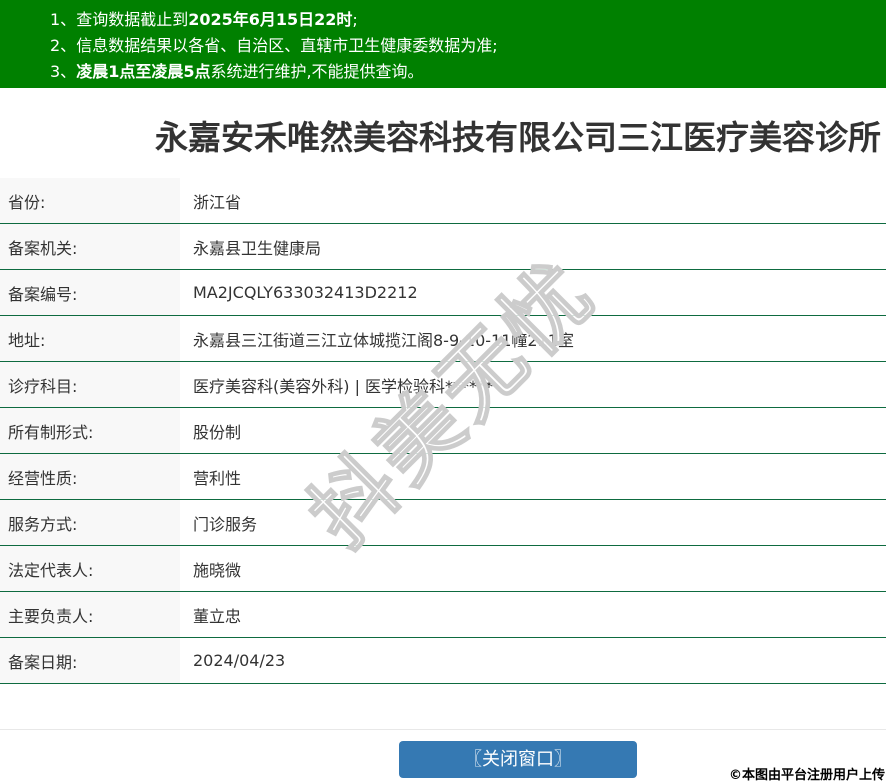 Image resolution: width=886 pixels, height=783 pixels. I want to click on row-label: 服务方式:, so click(90, 522).